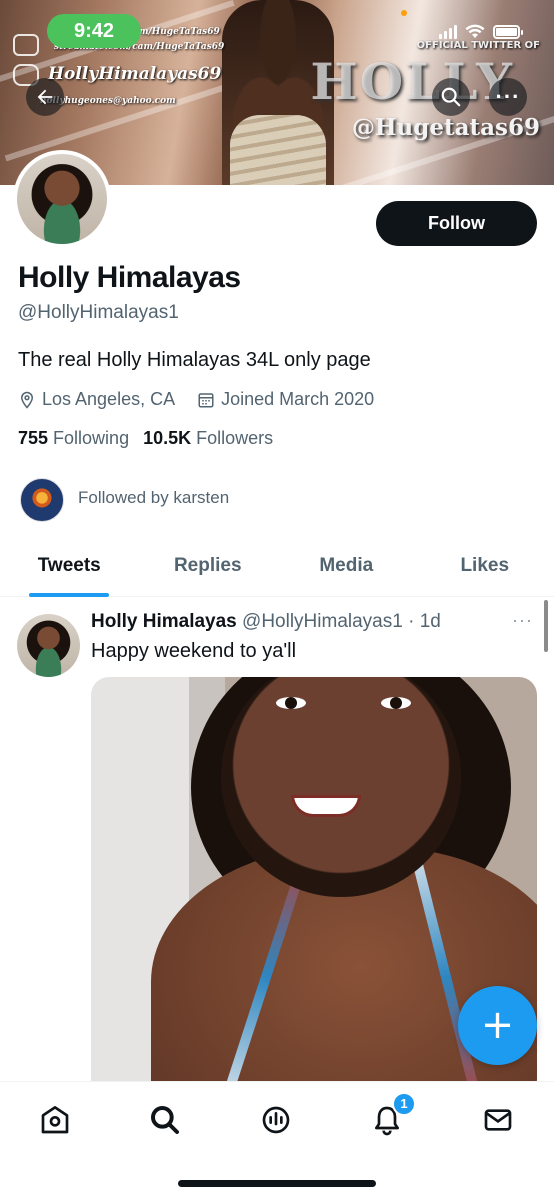  Describe the element at coordinates (208, 570) in the screenshot. I see `tab-replies: Replies` at that location.